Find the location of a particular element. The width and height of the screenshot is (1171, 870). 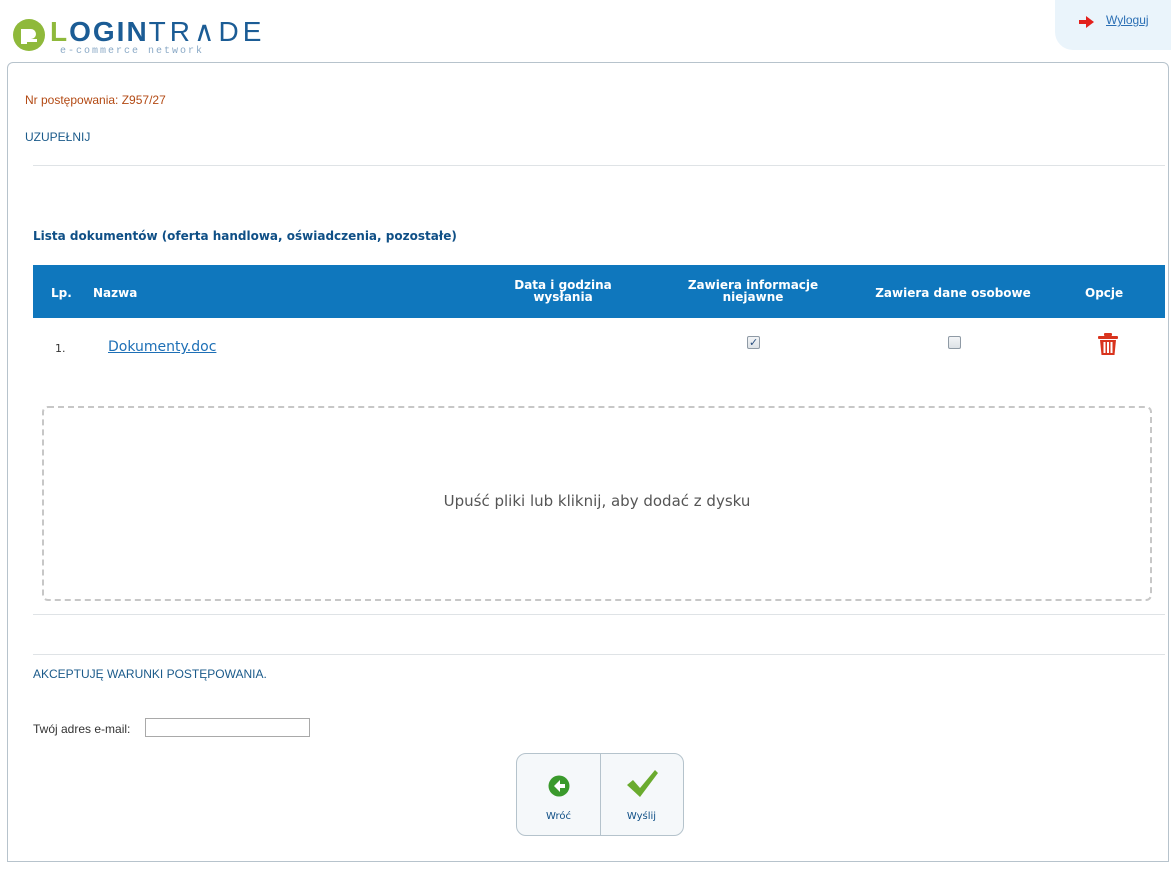

back-label: Wróć is located at coordinates (558, 816).